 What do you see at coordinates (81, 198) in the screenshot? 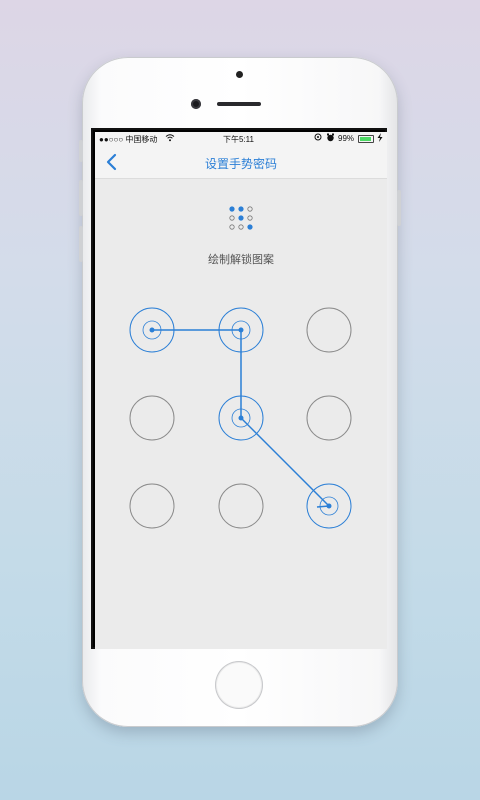
I see `volume-up-button` at bounding box center [81, 198].